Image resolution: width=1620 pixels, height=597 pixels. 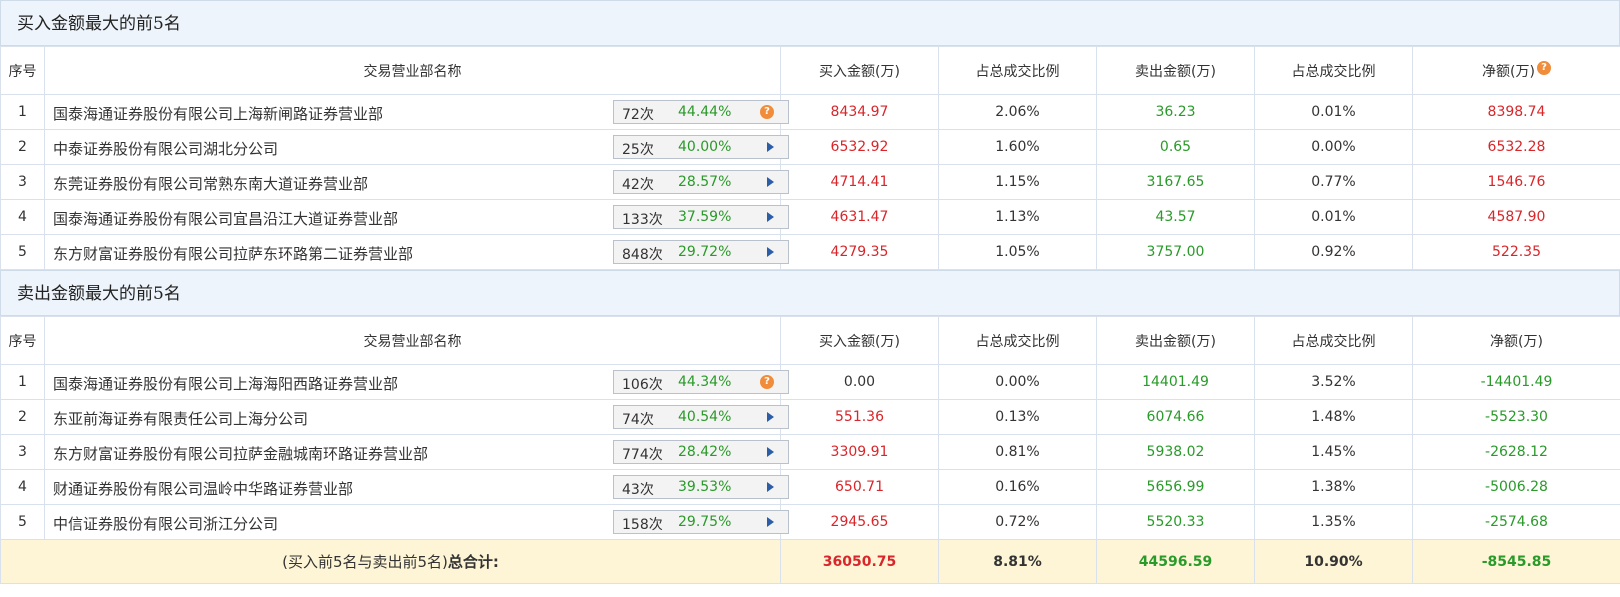 I want to click on times-count: 106次, so click(x=642, y=385).